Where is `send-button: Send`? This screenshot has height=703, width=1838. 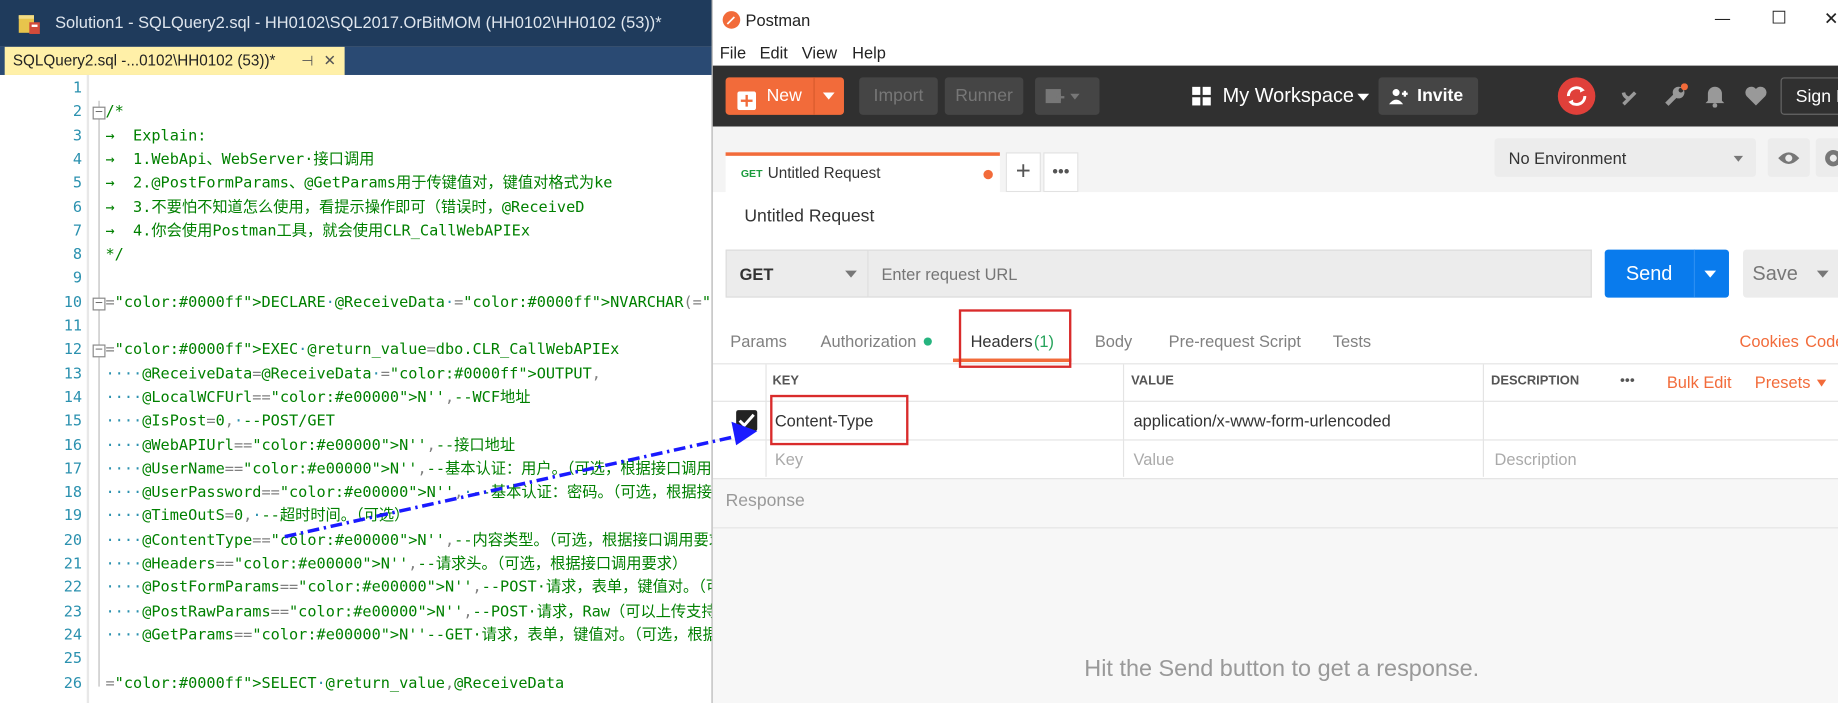 send-button: Send is located at coordinates (1666, 273).